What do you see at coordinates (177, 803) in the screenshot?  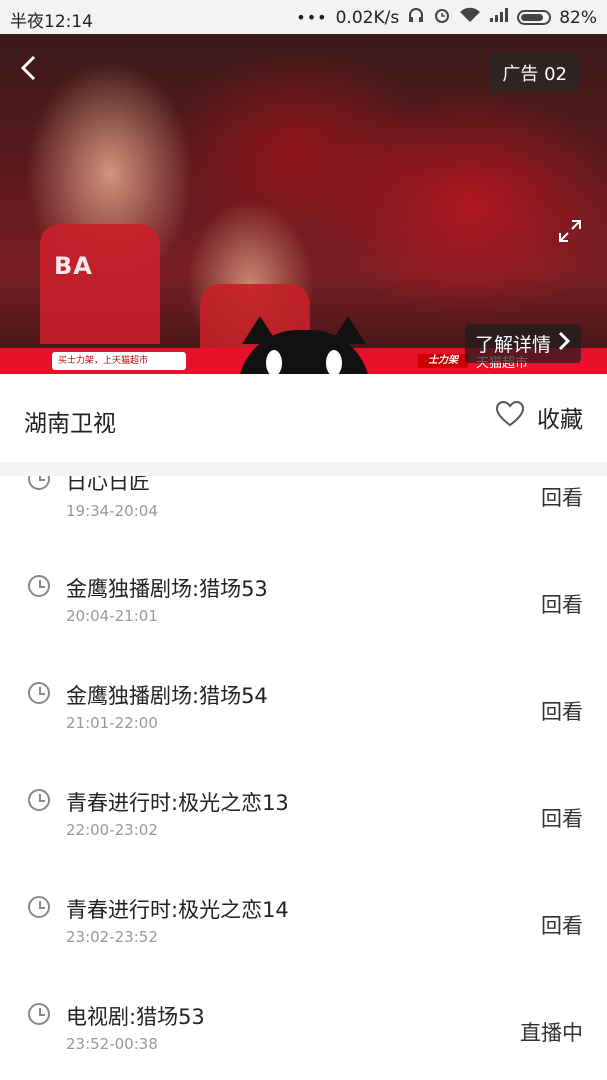 I see `program-title: 青春进行时:极光之恋13` at bounding box center [177, 803].